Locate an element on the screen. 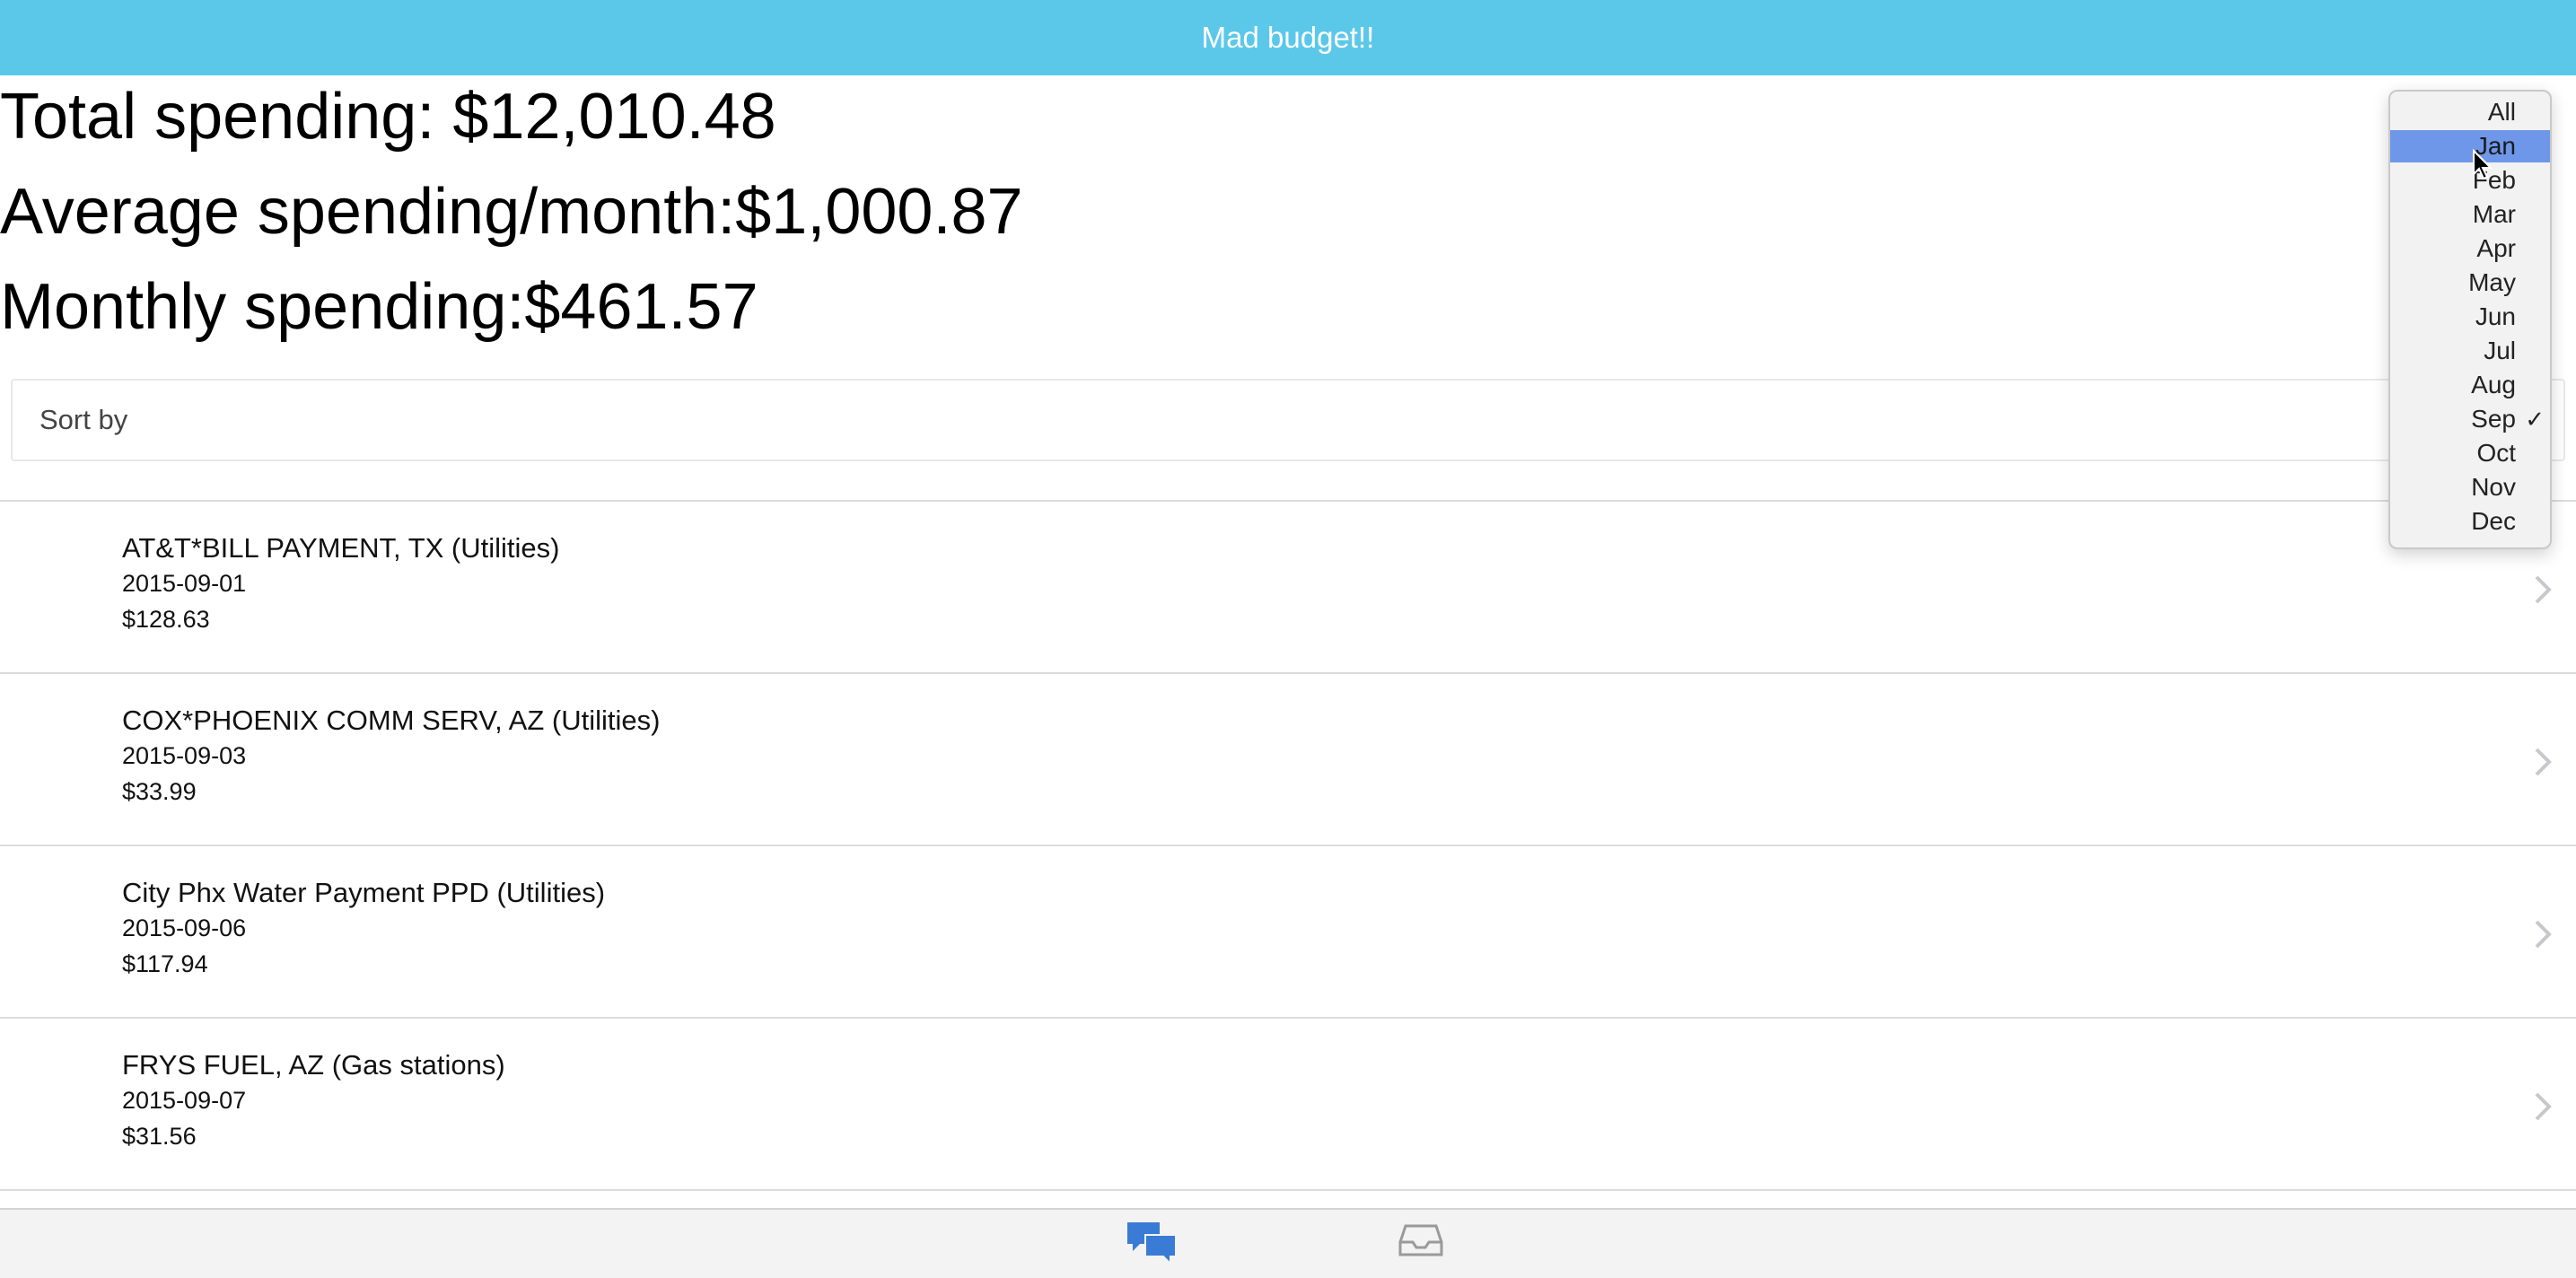  total-spending: Total spending: $12,010.48 is located at coordinates (388, 117).